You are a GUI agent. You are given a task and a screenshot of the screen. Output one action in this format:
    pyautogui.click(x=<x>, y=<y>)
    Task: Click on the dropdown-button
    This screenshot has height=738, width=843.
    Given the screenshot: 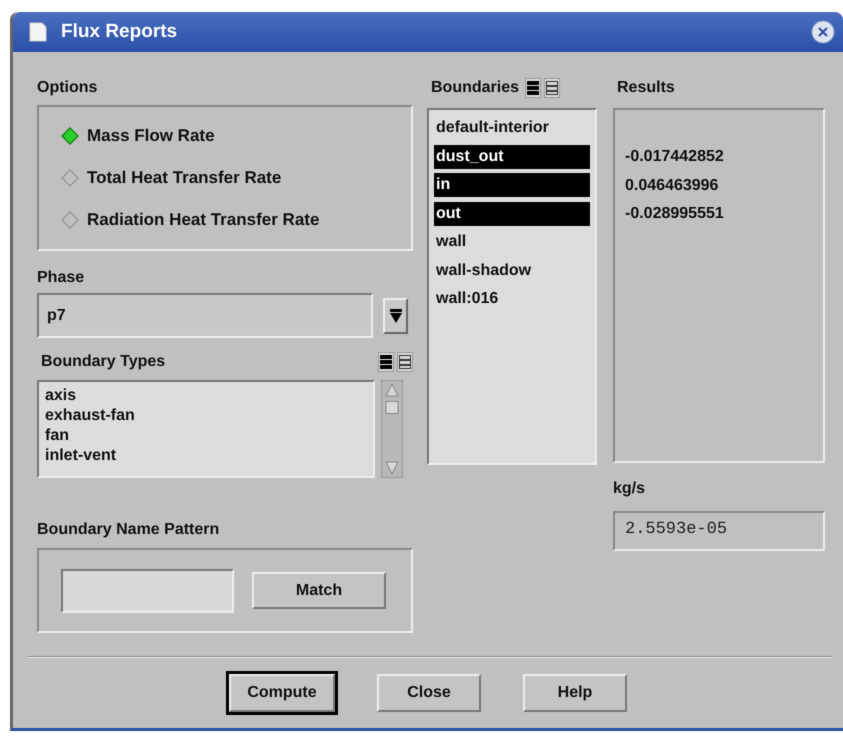 What is the action you would take?
    pyautogui.click(x=395, y=316)
    